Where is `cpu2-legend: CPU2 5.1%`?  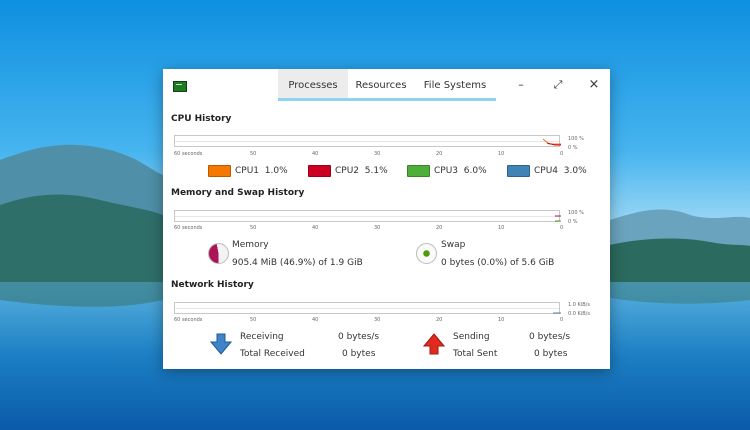 cpu2-legend: CPU2 5.1% is located at coordinates (361, 171).